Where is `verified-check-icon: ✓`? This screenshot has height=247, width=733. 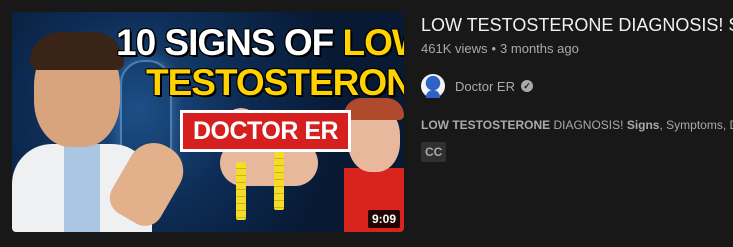
verified-check-icon: ✓ is located at coordinates (526, 86).